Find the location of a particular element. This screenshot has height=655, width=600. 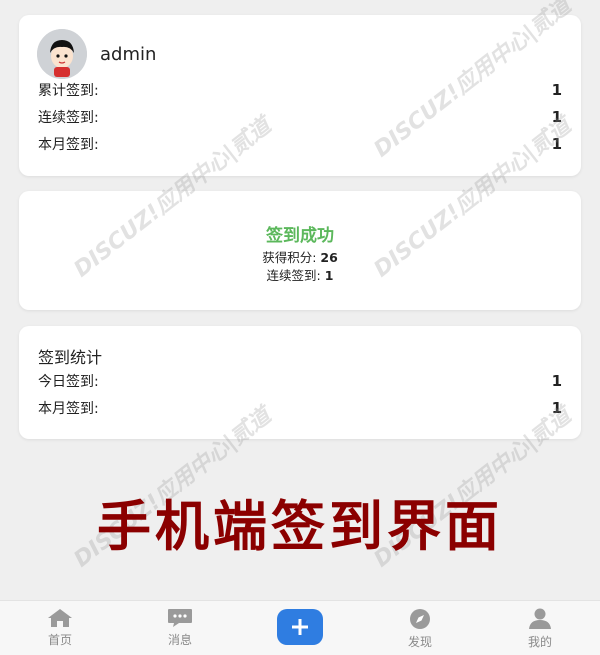

stat-label: 今日签到: is located at coordinates (68, 382).